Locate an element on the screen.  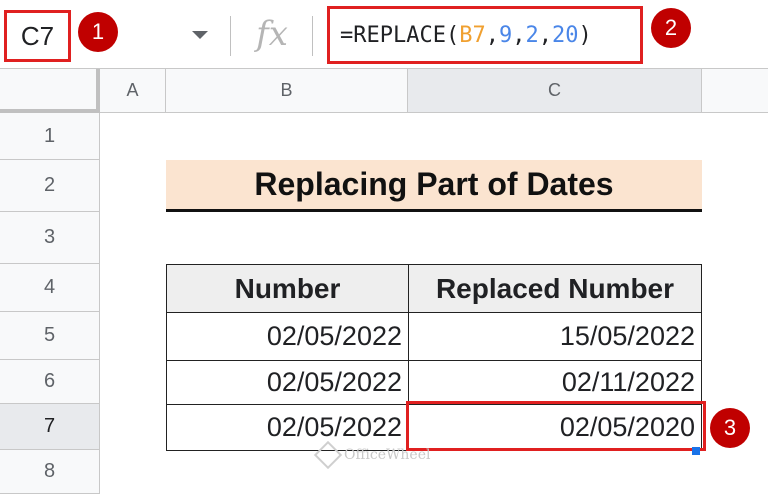
table-cell-replaced-number: 15/05/2022 is located at coordinates (555, 336).